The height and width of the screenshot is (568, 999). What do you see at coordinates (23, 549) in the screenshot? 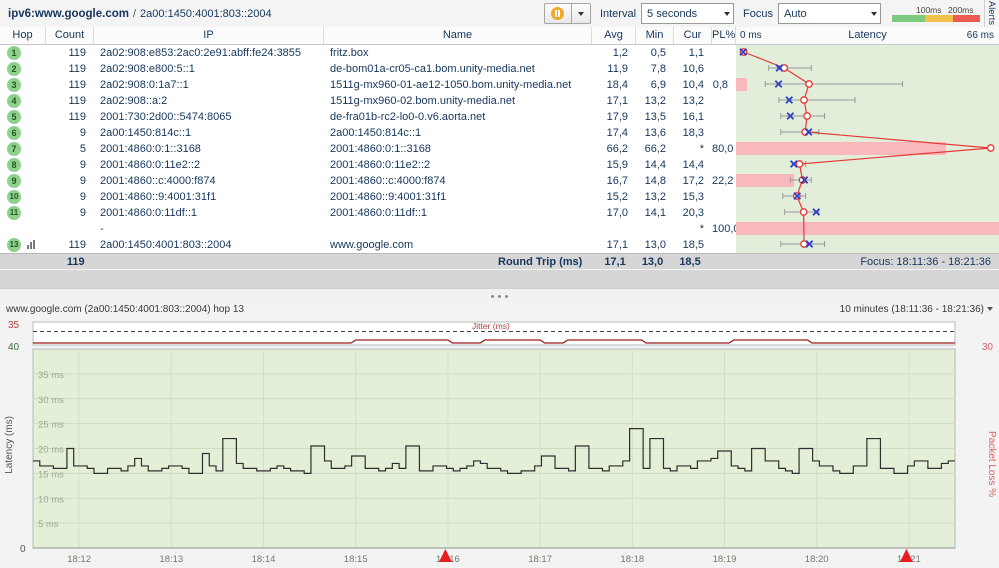
I see `latency-axis-zero: 0` at bounding box center [23, 549].